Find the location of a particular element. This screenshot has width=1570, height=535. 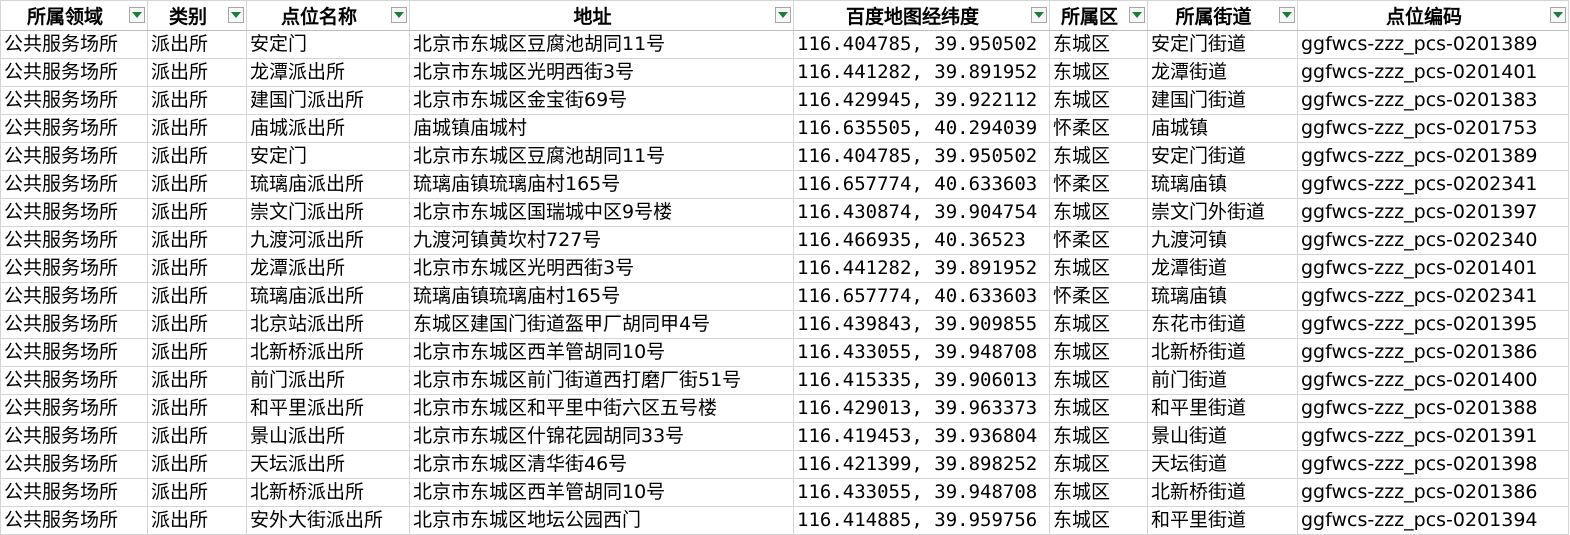

cell-address: 北京市东城区国瑞城中区9号楼 is located at coordinates (601, 212).